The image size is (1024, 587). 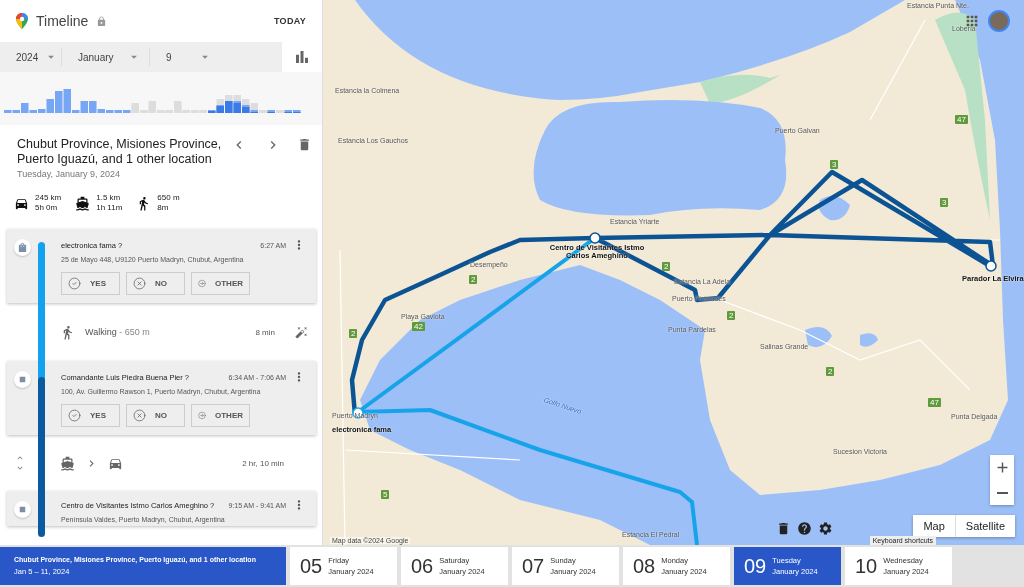 I want to click on road-number: 42, so click(x=418, y=326).